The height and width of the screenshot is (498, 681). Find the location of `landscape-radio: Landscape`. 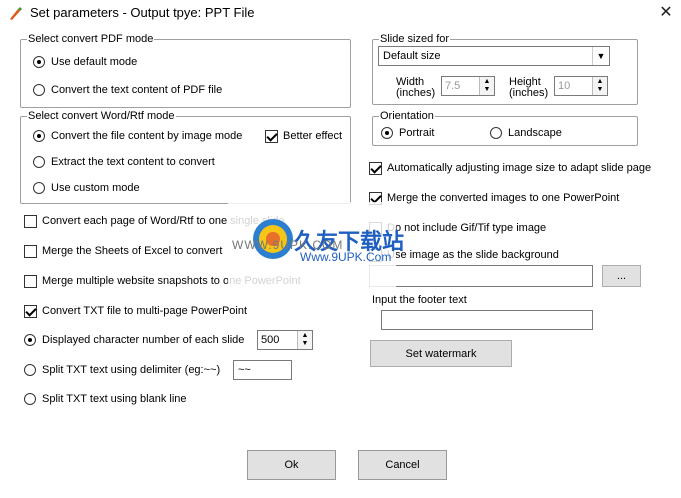

landscape-radio: Landscape is located at coordinates (526, 133).